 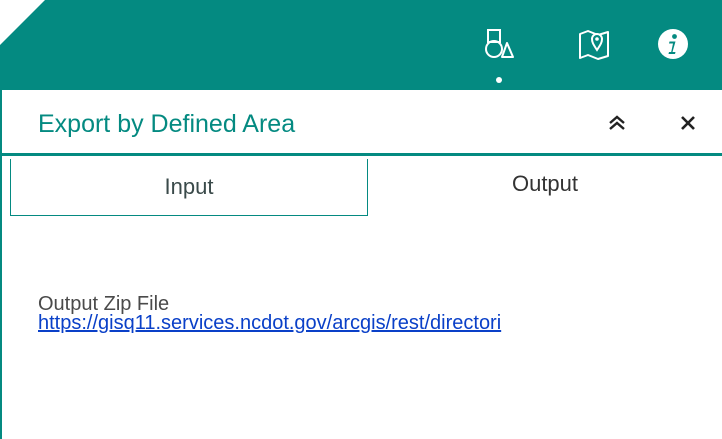 I want to click on panel-header: Export by Defined Area, so click(x=362, y=123).